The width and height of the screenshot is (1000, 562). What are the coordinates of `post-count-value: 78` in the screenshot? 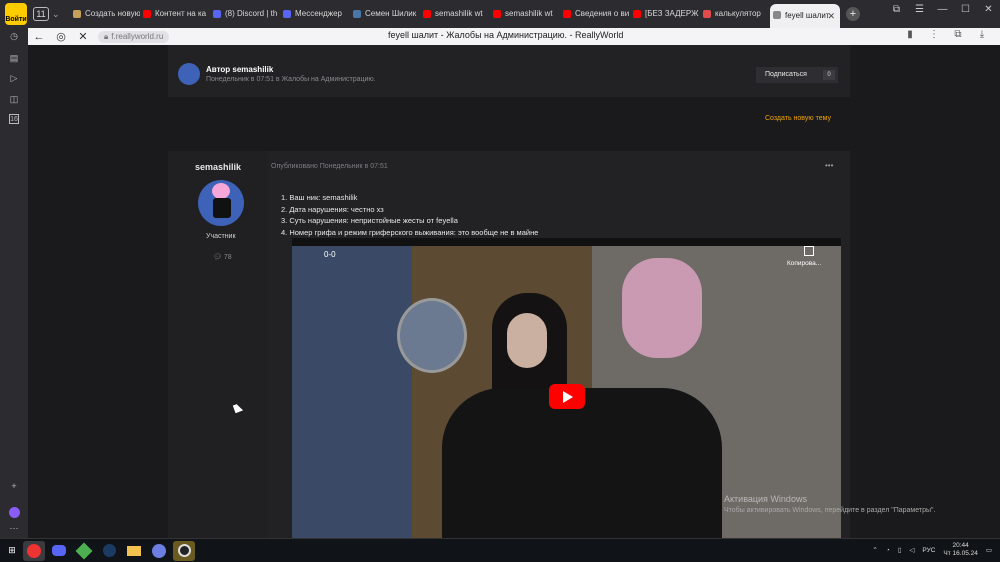 It's located at (227, 257).